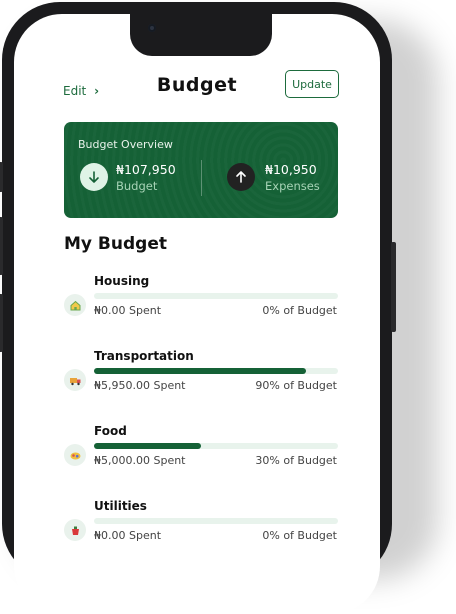 The height and width of the screenshot is (614, 456). Describe the element at coordinates (146, 169) in the screenshot. I see `budget-amount: ₦107,950` at that location.